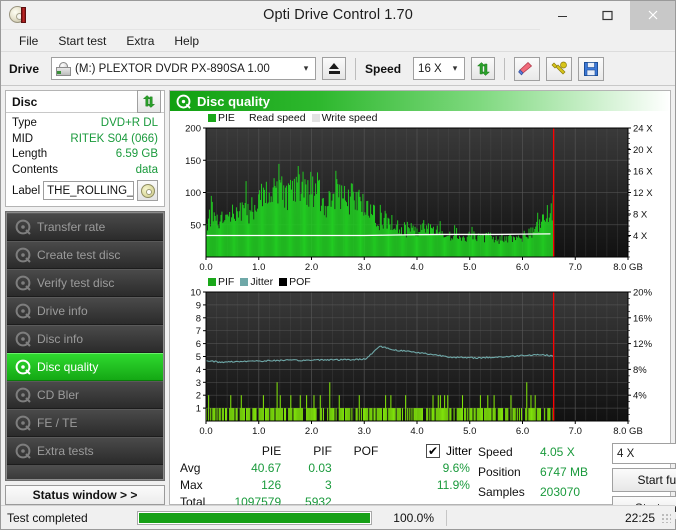  Describe the element at coordinates (147, 190) in the screenshot. I see `disc-label-cd-button` at that location.